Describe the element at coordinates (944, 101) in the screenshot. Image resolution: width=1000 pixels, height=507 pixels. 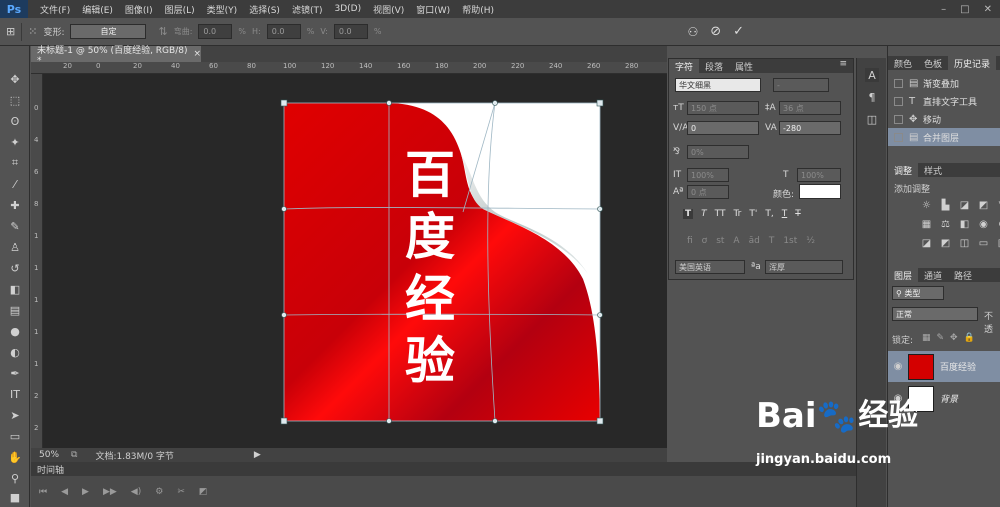
I see `history-item: T 直排文字工具` at that location.